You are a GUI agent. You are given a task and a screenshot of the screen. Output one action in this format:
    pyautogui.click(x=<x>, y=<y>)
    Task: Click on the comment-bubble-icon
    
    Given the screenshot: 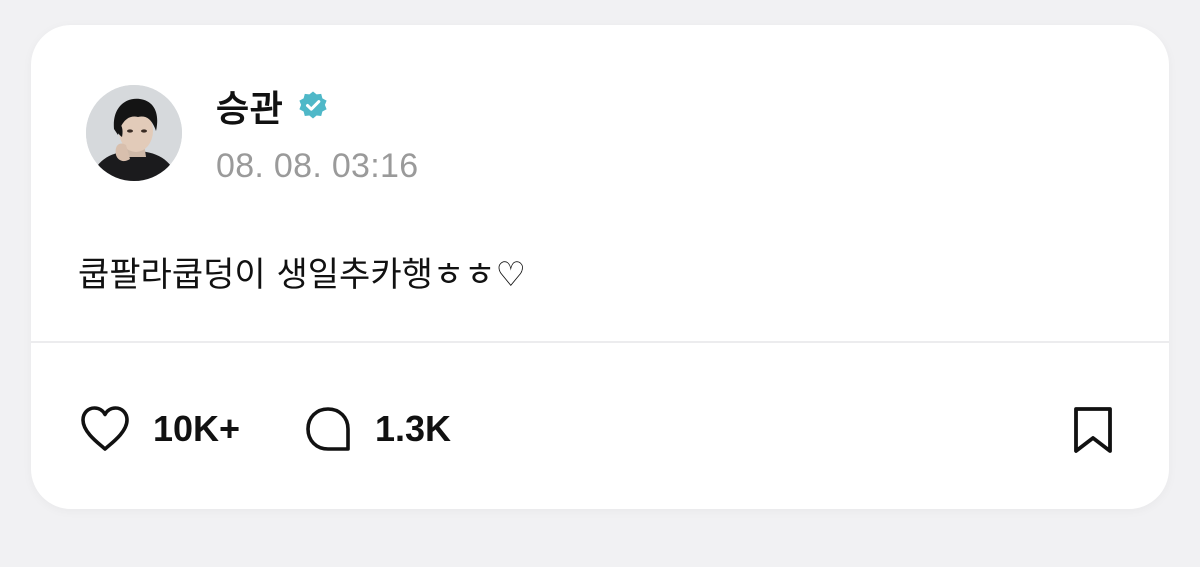 What is the action you would take?
    pyautogui.click(x=328, y=429)
    